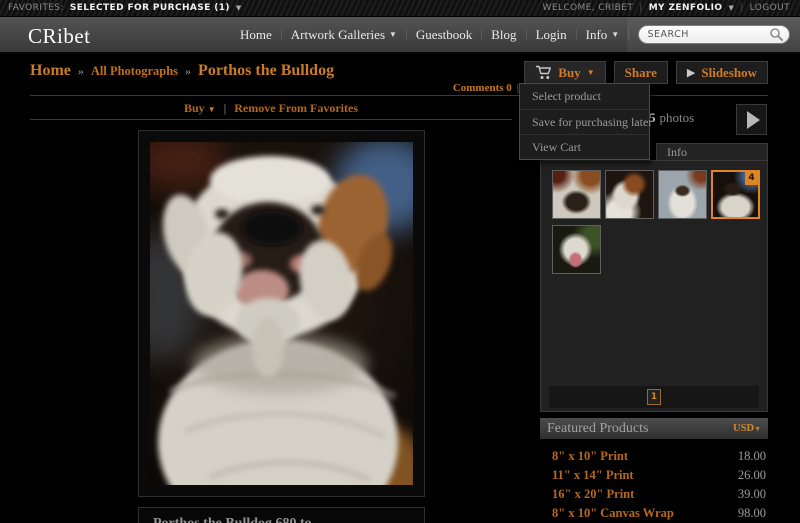  I want to click on favorites-label: FAVORITES:, so click(36, 8).